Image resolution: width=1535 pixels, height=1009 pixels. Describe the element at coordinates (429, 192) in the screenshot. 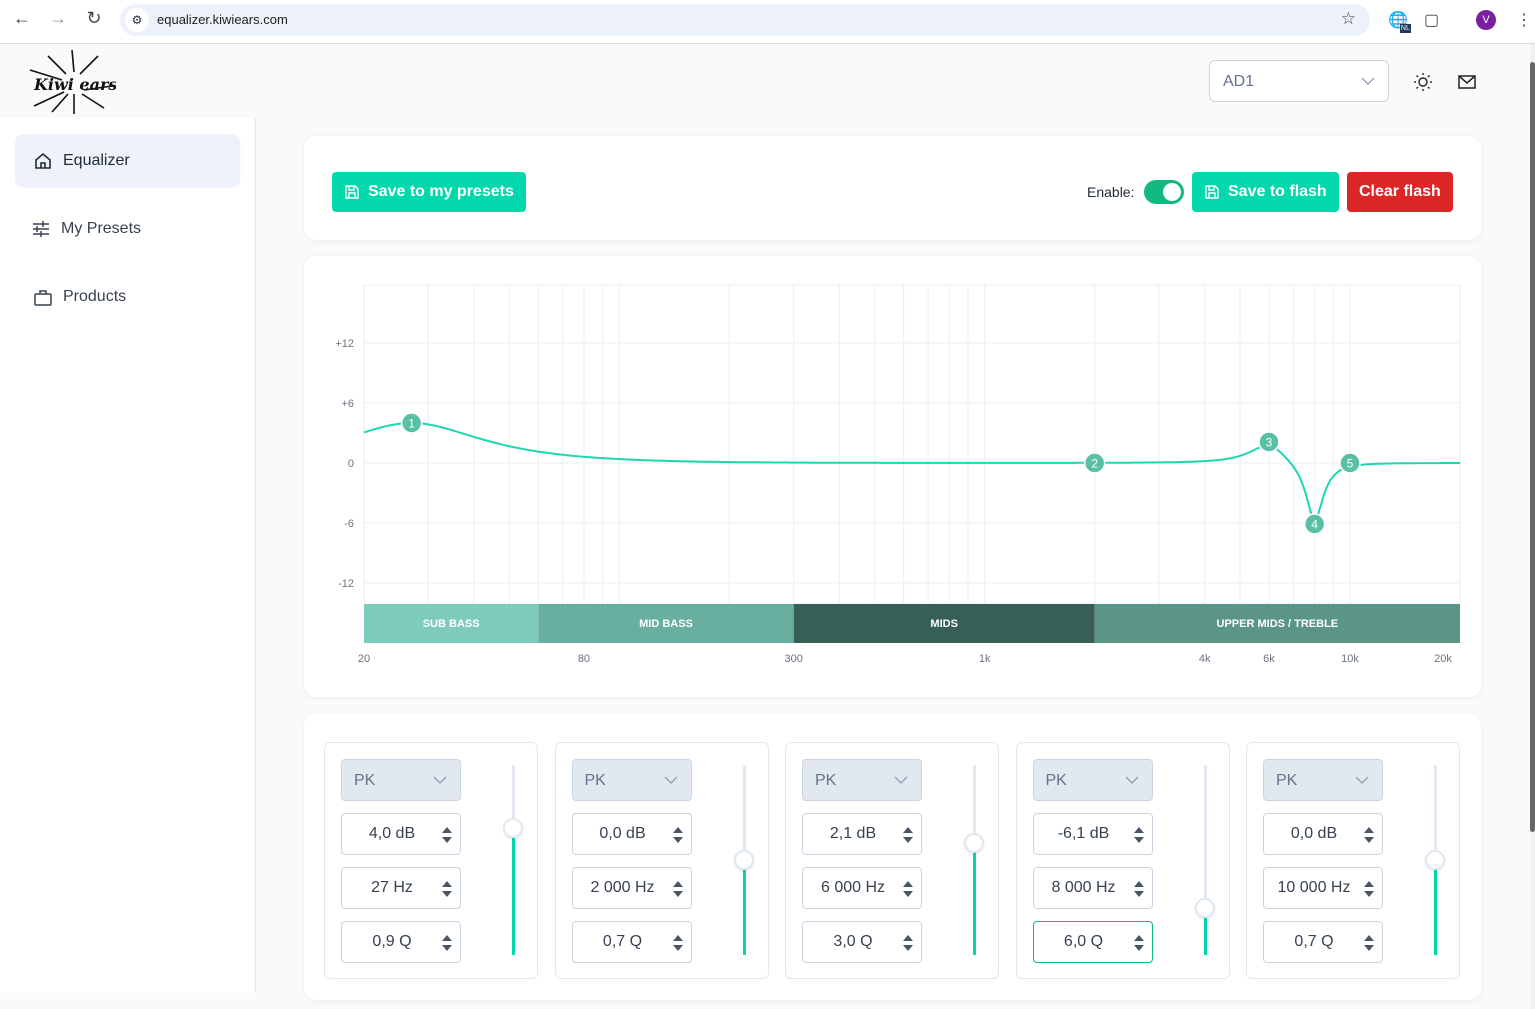

I see `save-to-presets-button: Save to my presets` at that location.